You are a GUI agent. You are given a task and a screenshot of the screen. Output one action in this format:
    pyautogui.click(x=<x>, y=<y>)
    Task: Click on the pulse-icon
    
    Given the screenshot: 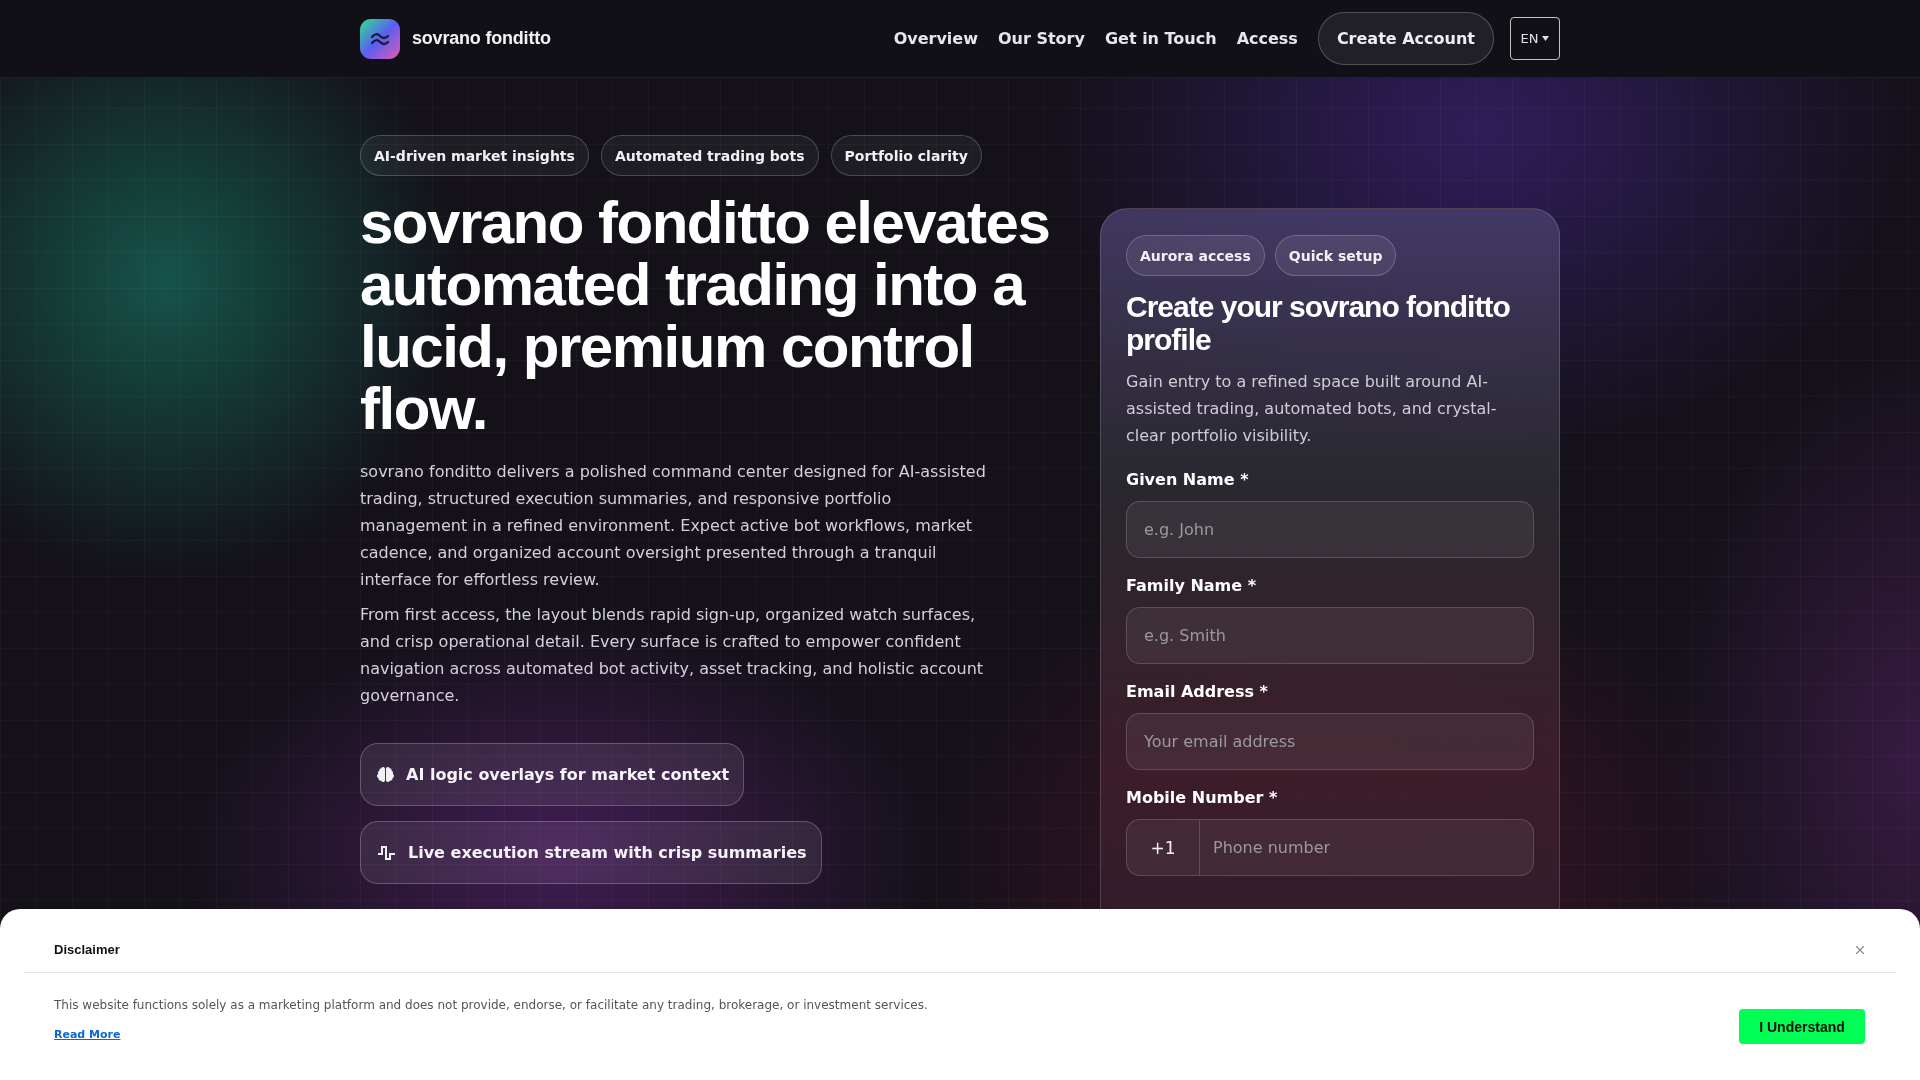 What is the action you would take?
    pyautogui.click(x=386, y=852)
    